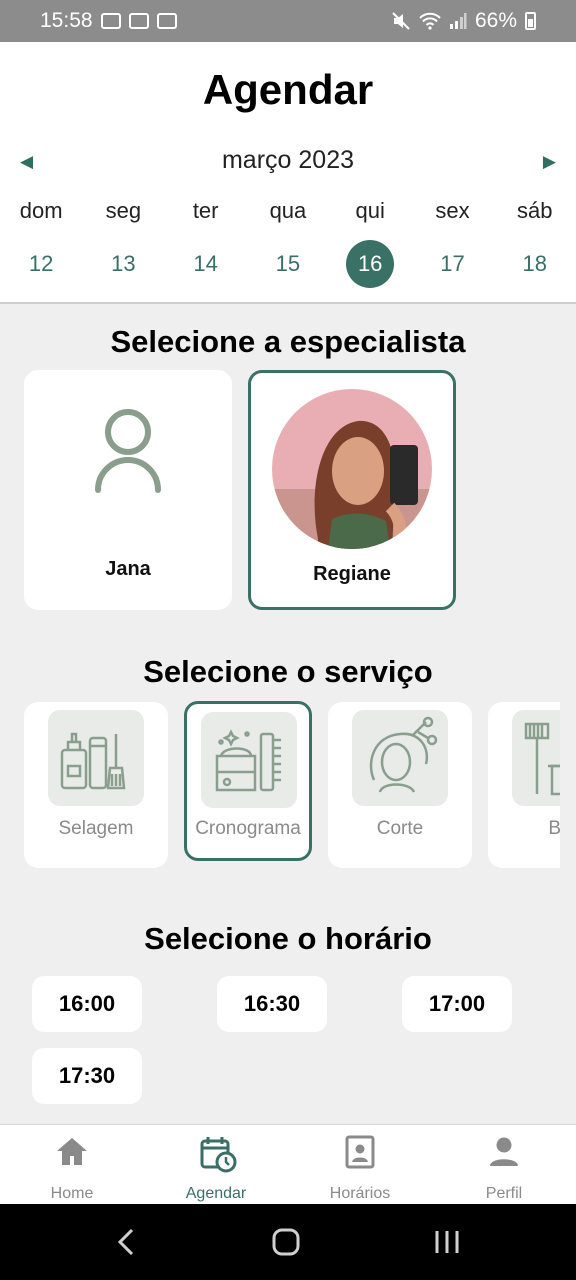 This screenshot has height=1280, width=576. What do you see at coordinates (41, 210) in the screenshot?
I see `weekday-label: dom` at bounding box center [41, 210].